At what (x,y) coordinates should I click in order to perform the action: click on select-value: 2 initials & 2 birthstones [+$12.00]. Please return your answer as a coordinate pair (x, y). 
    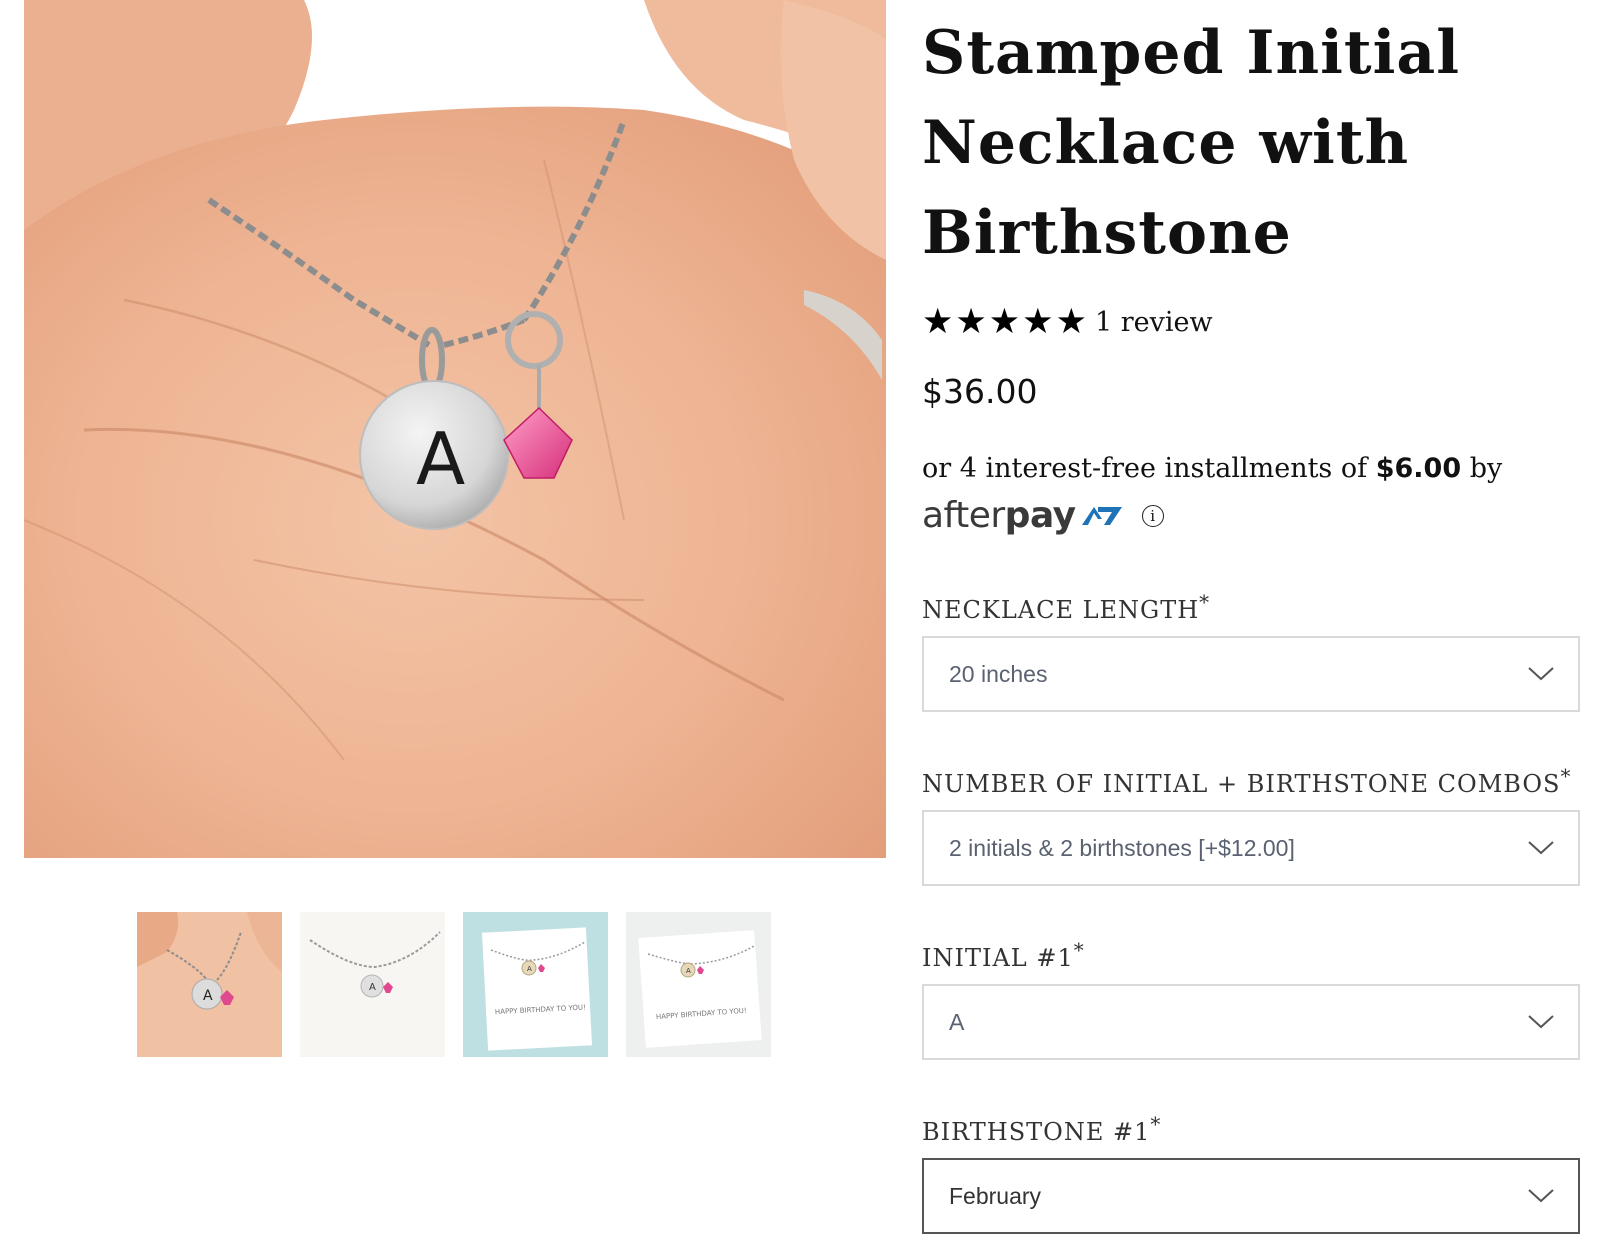
    Looking at the image, I should click on (1122, 847).